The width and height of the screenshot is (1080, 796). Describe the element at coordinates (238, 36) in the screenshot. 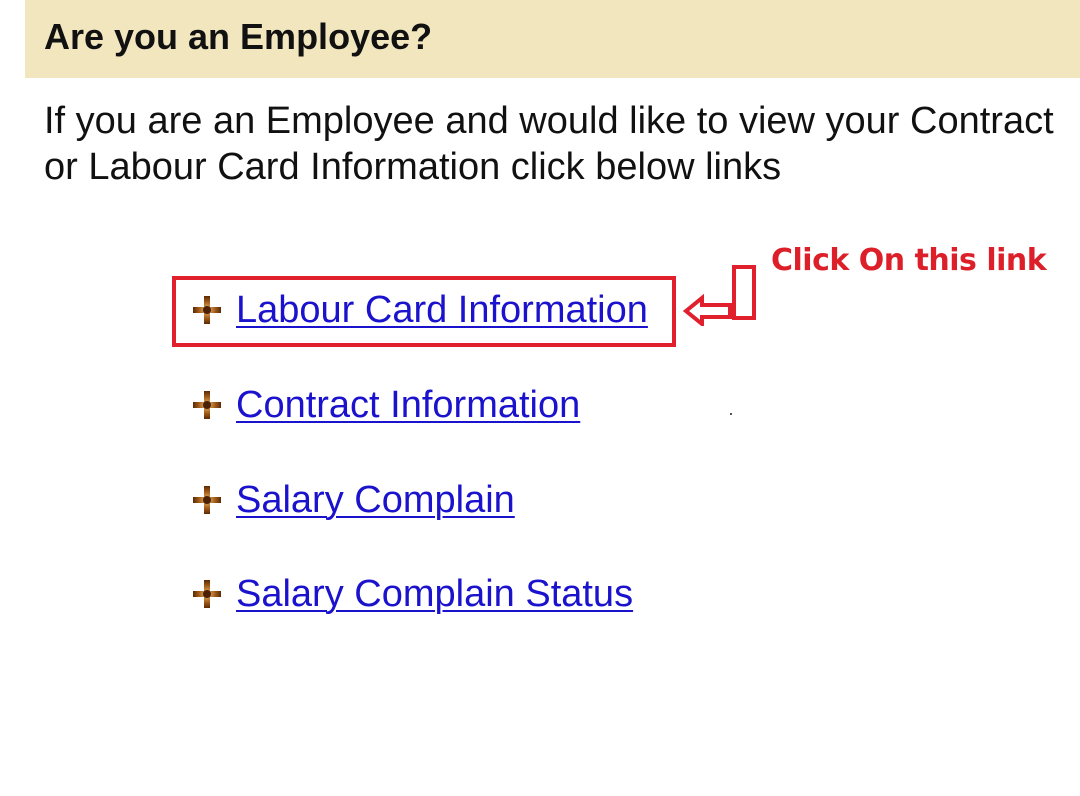

I see `page-title: Are you an Employee?` at that location.